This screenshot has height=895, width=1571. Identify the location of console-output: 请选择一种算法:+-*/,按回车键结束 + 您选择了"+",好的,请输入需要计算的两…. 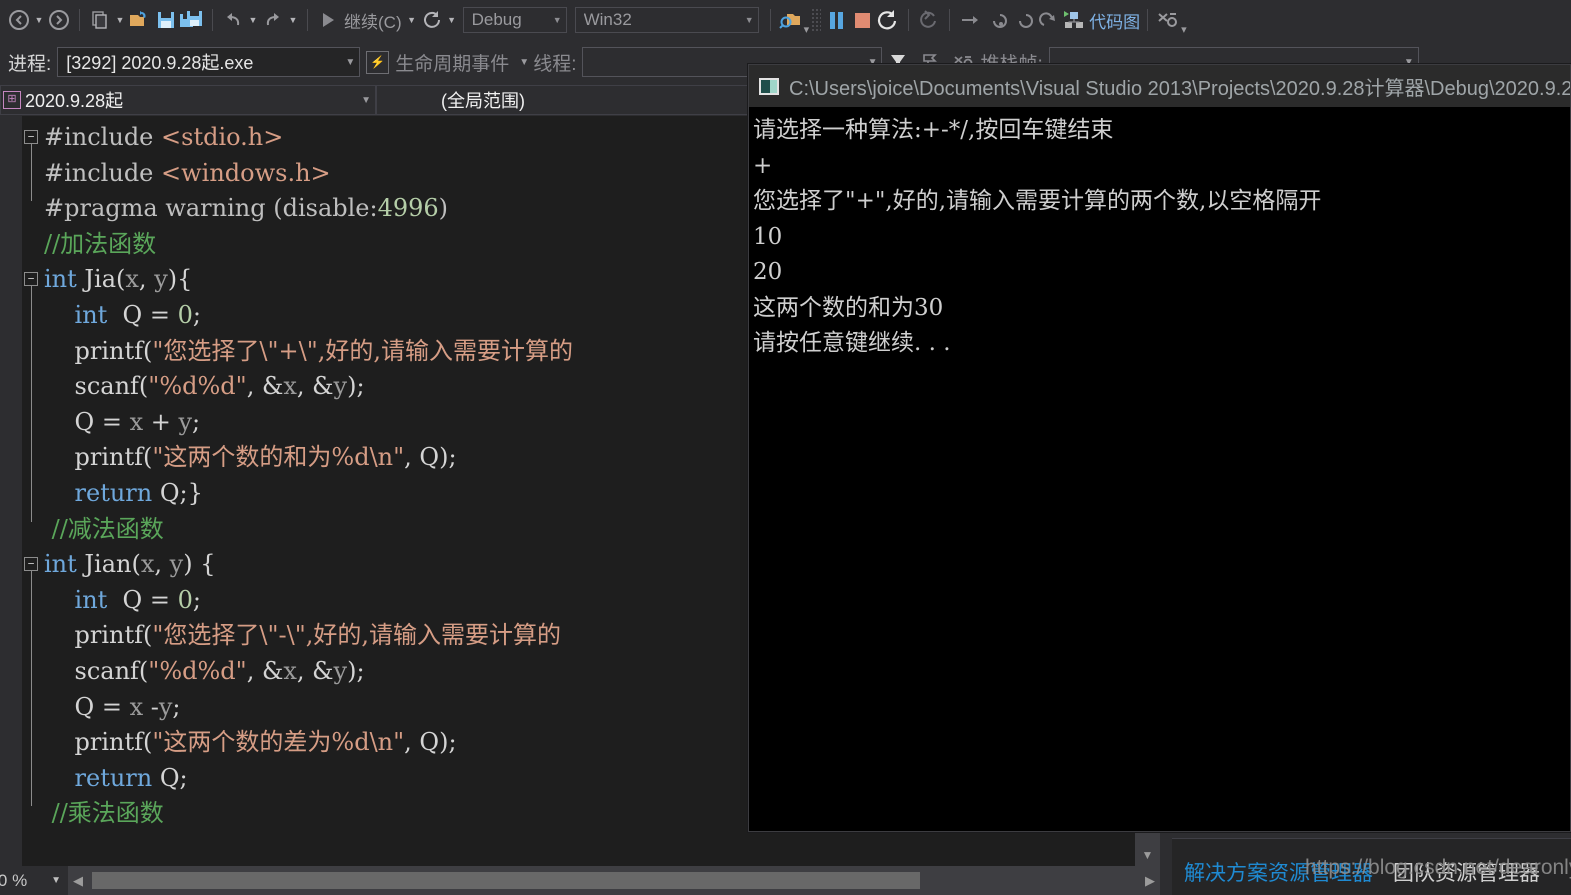
(1159, 234).